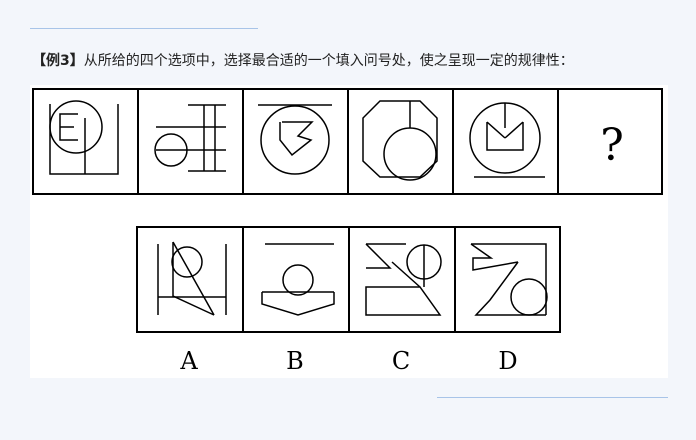  Describe the element at coordinates (295, 361) in the screenshot. I see `option-b-label: B` at that location.